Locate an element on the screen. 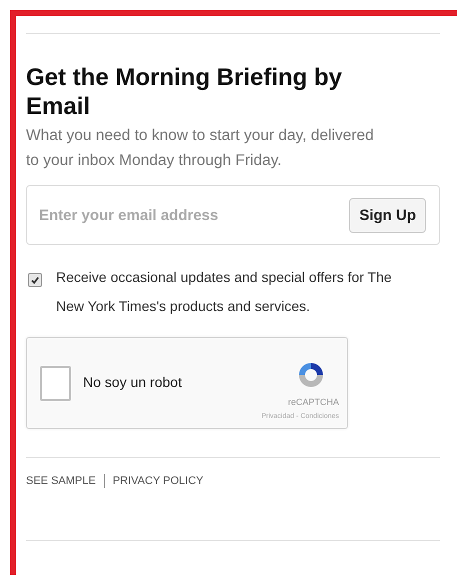 This screenshot has height=581, width=457. checkbox is located at coordinates (35, 280).